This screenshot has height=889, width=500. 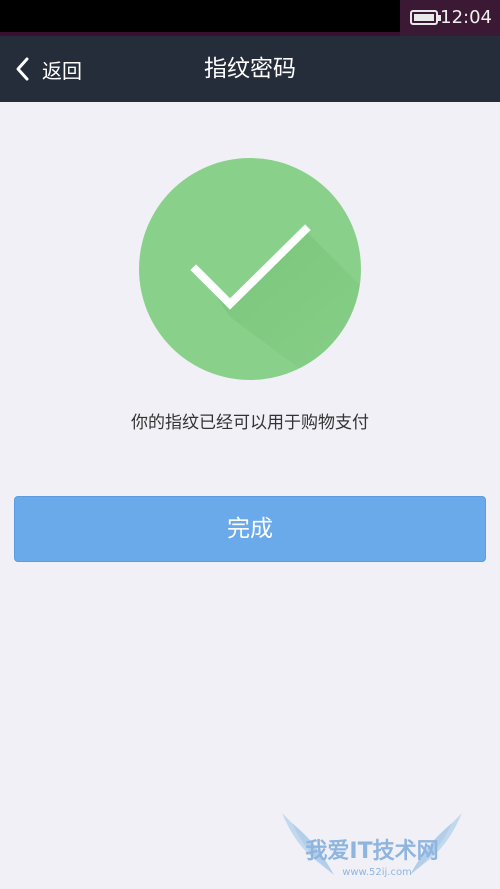 I want to click on success-indicator, so click(x=250, y=269).